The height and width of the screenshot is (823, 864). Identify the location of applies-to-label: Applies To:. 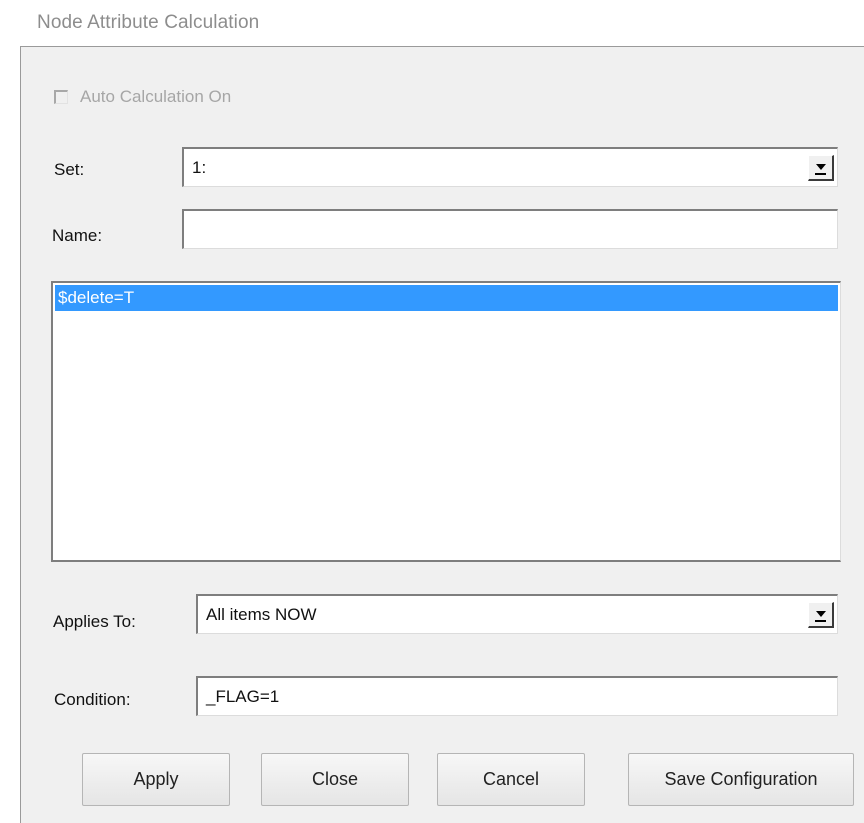
(94, 621).